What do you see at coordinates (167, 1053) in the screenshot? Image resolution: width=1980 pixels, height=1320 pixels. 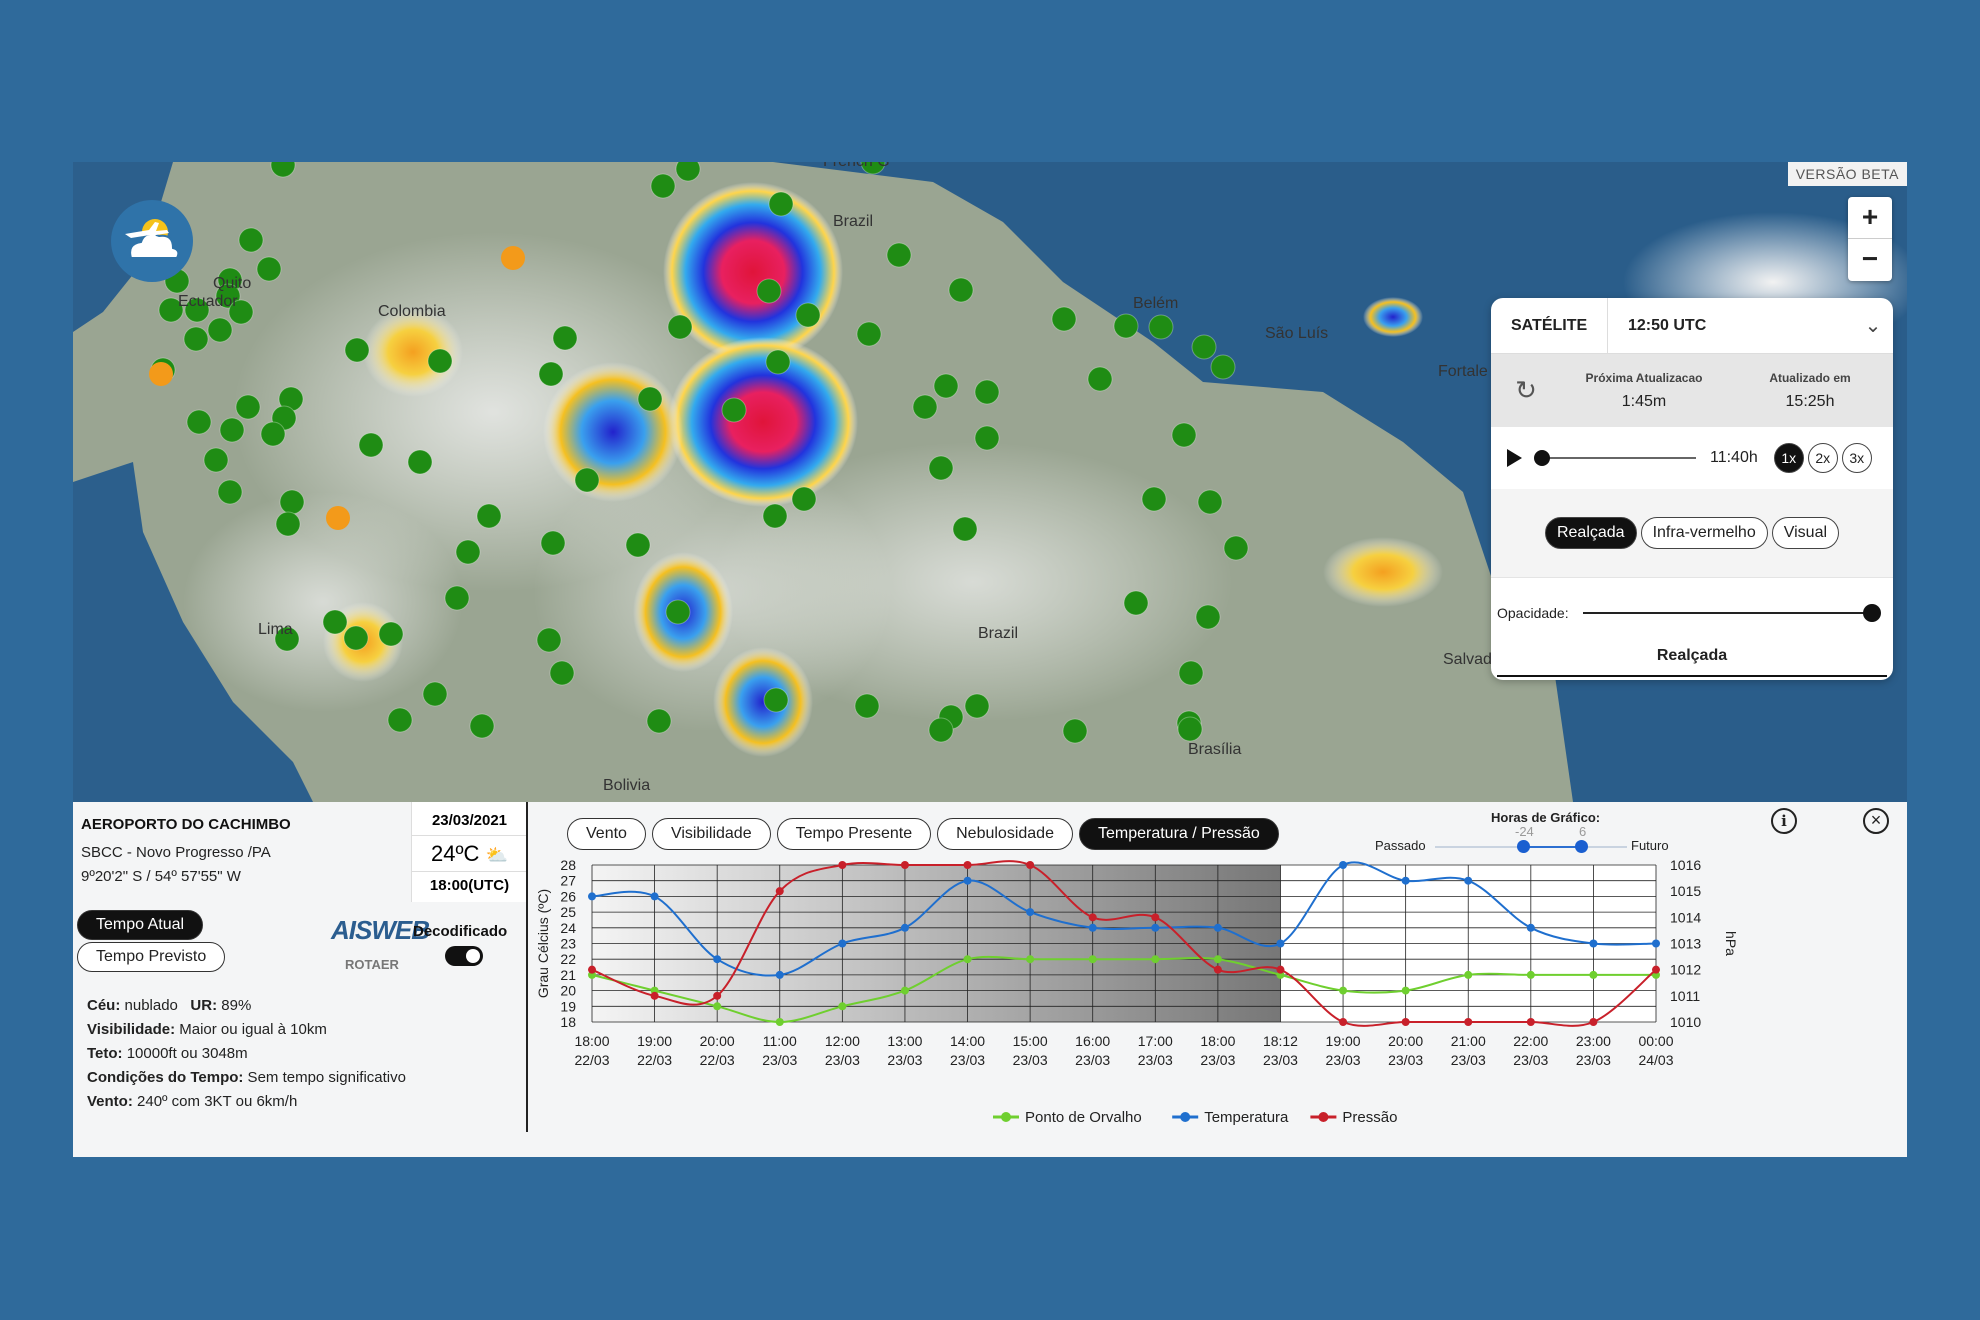 I see `ceiling-row: Teto: 10000ft ou 3048m` at bounding box center [167, 1053].